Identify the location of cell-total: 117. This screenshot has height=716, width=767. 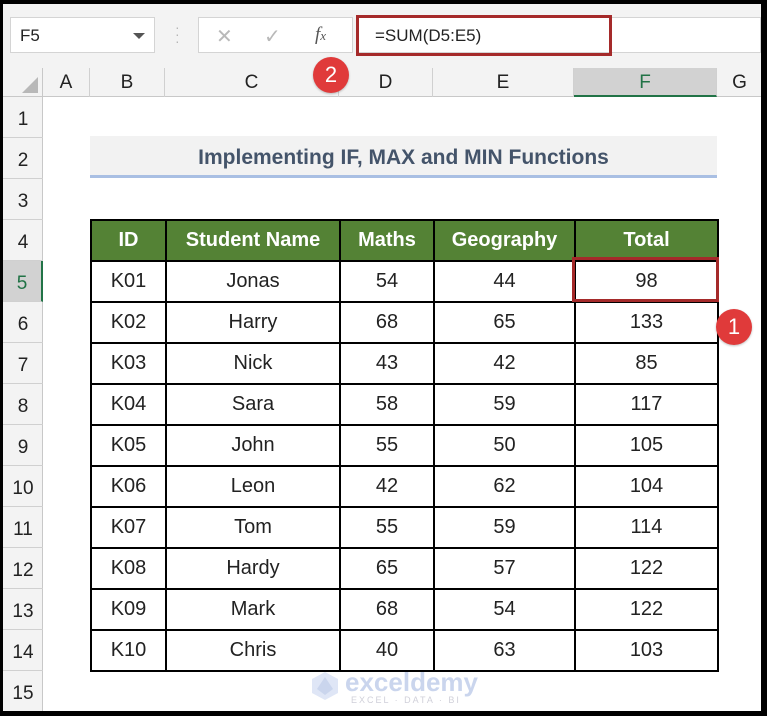
(646, 404).